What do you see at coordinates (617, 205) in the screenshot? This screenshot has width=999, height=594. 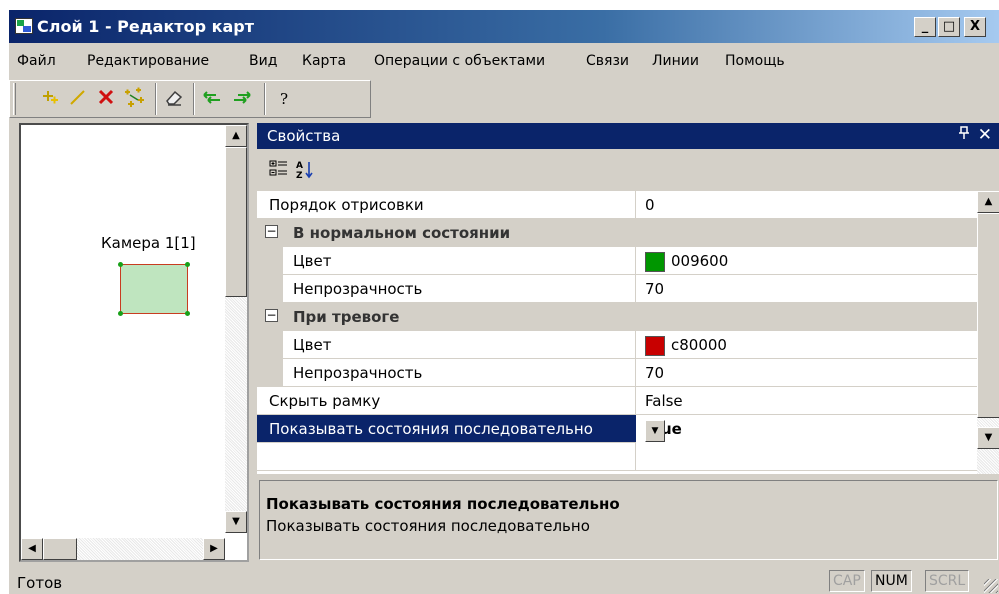 I see `property-row: Порядок отрисовки 0` at bounding box center [617, 205].